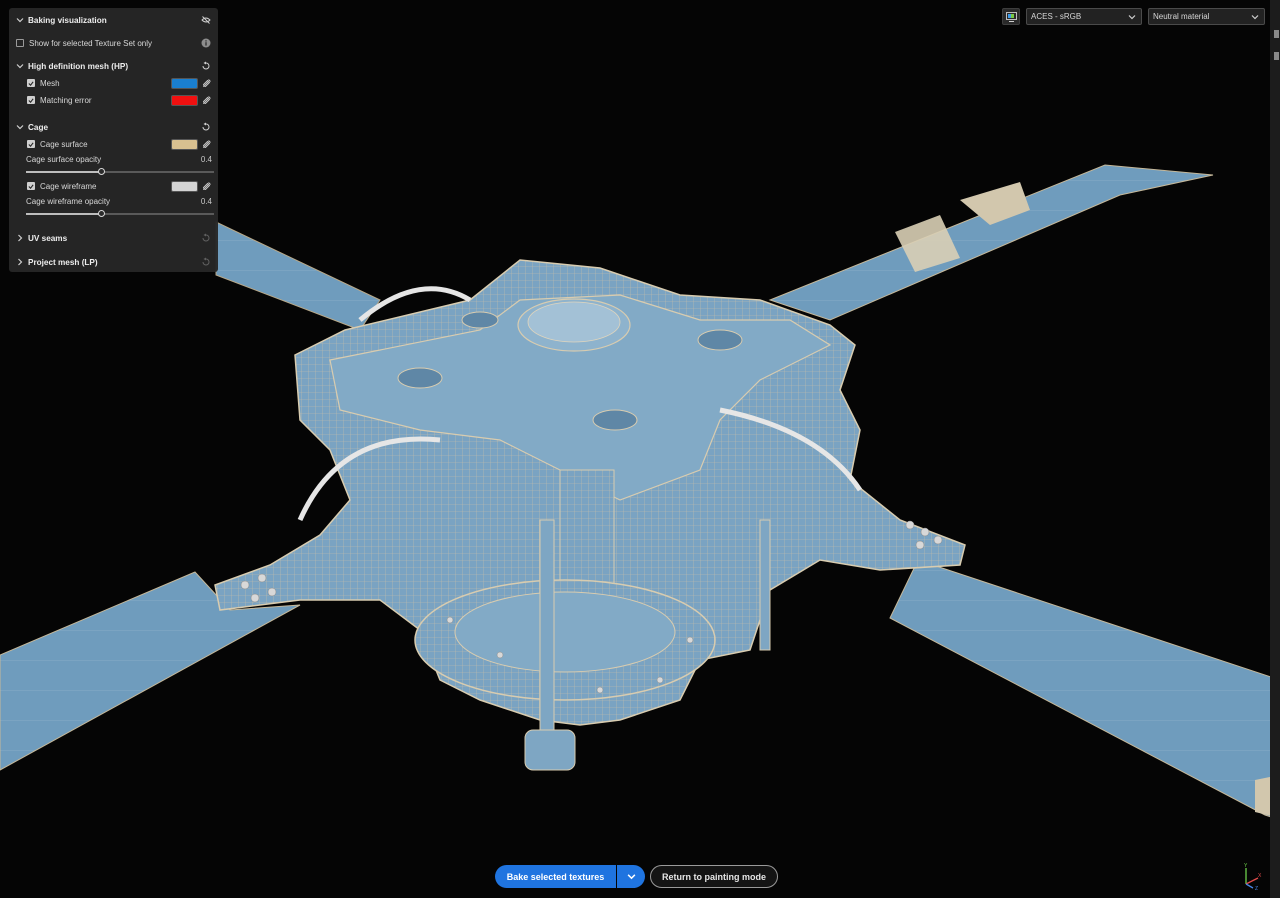 The image size is (1280, 898). I want to click on hp-section-header: High definition mesh (HP), so click(113, 66).